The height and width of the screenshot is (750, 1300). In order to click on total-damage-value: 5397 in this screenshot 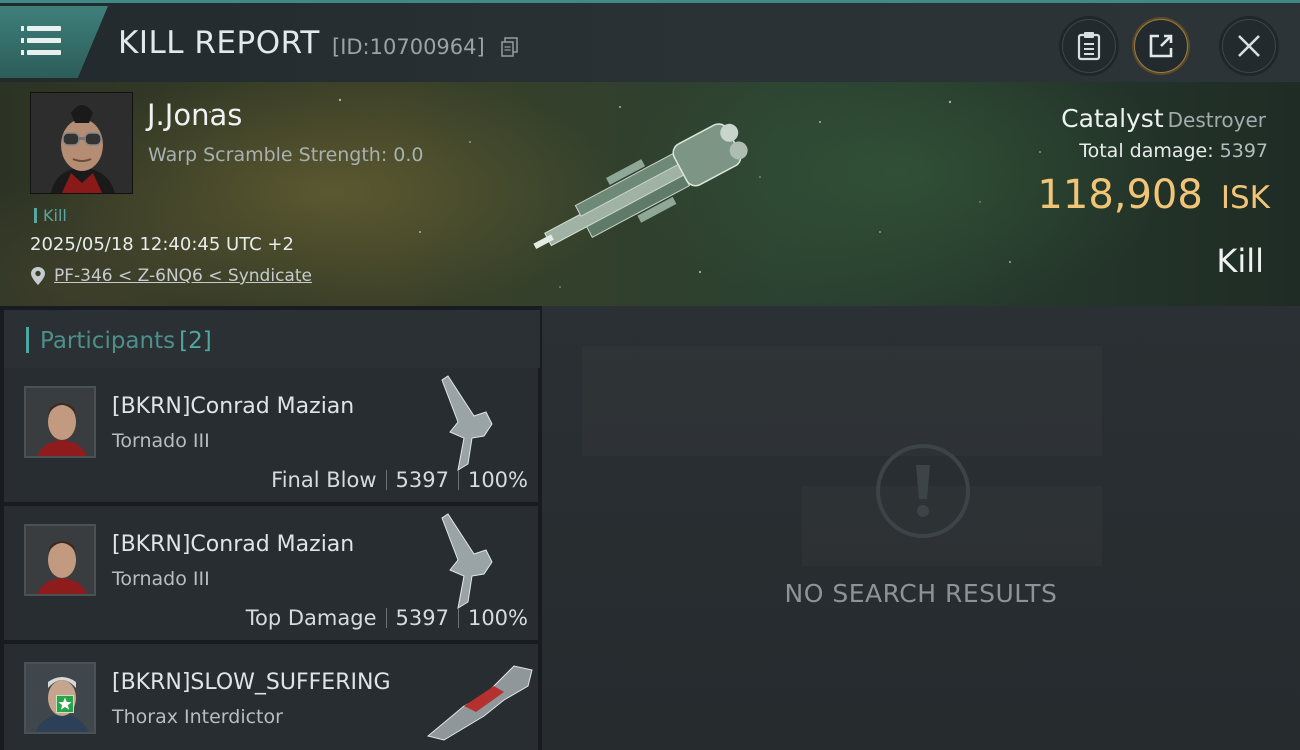, I will do `click(1243, 151)`.